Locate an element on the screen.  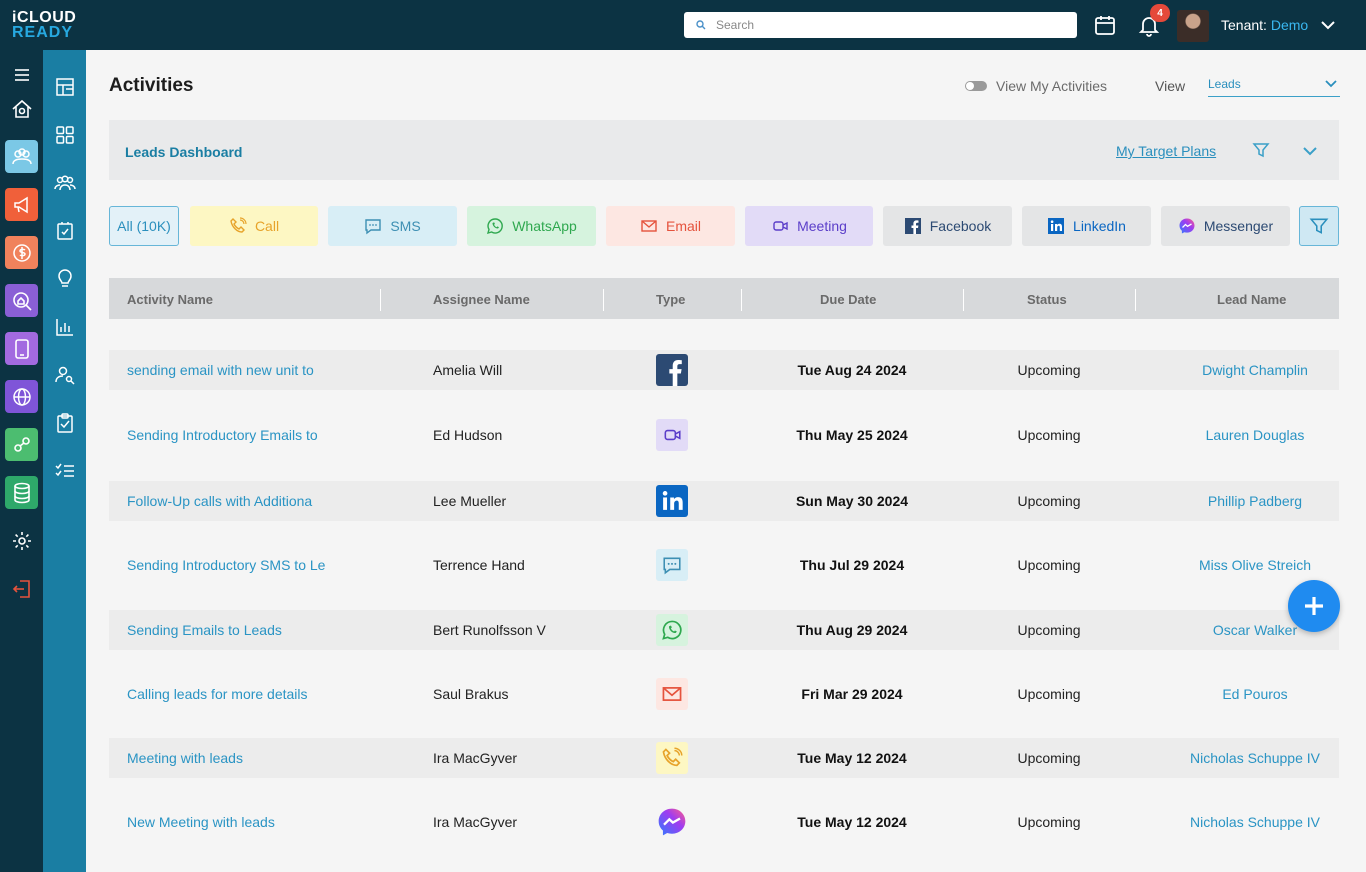
lead-name-link: Miss Olive Streich is located at coordinates (1255, 565).